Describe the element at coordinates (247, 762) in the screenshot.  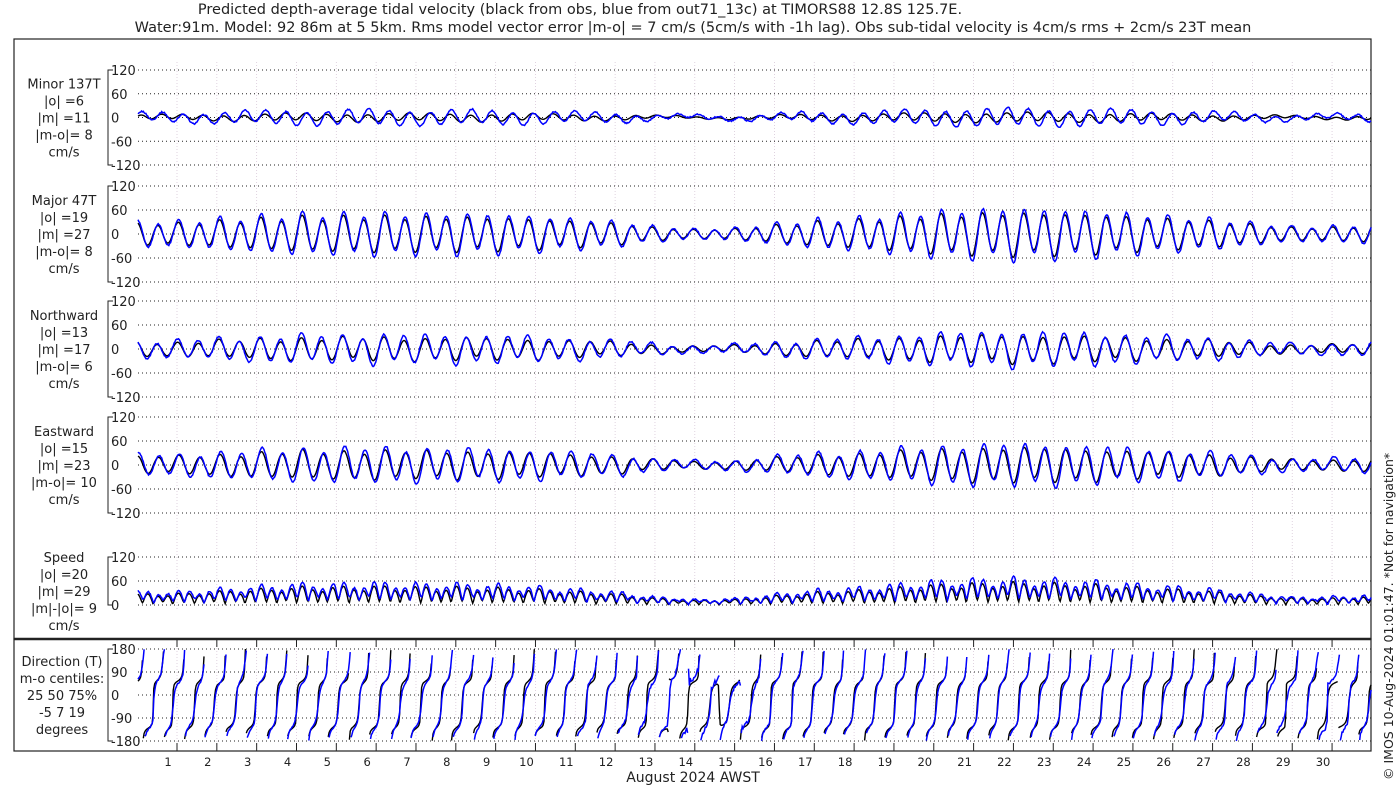
I see `x-tick-label: 3` at that location.